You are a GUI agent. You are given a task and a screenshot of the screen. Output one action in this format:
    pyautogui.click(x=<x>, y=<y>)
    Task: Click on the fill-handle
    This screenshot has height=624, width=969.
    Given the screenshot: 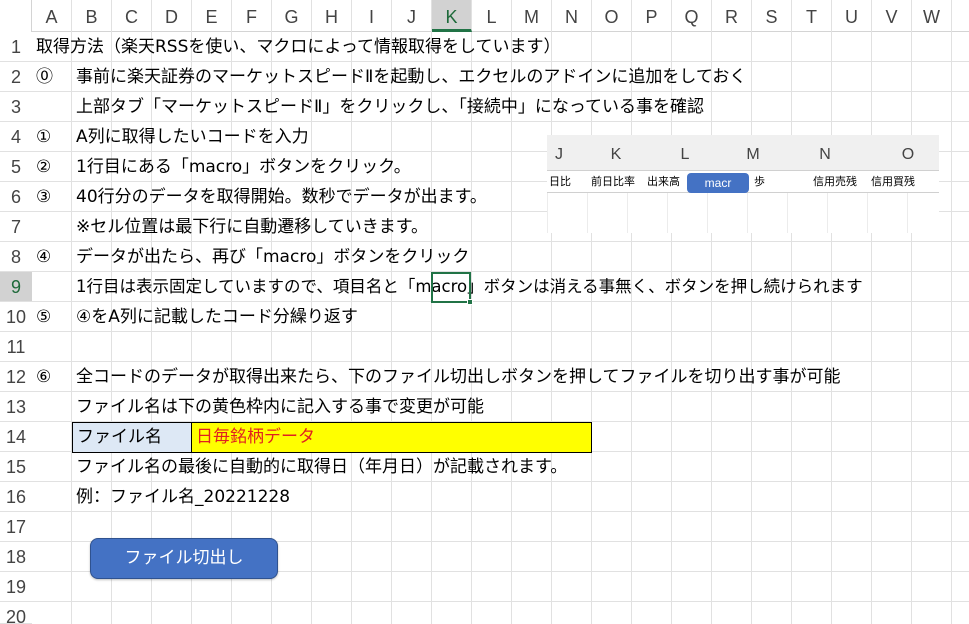 What is the action you would take?
    pyautogui.click(x=470, y=302)
    